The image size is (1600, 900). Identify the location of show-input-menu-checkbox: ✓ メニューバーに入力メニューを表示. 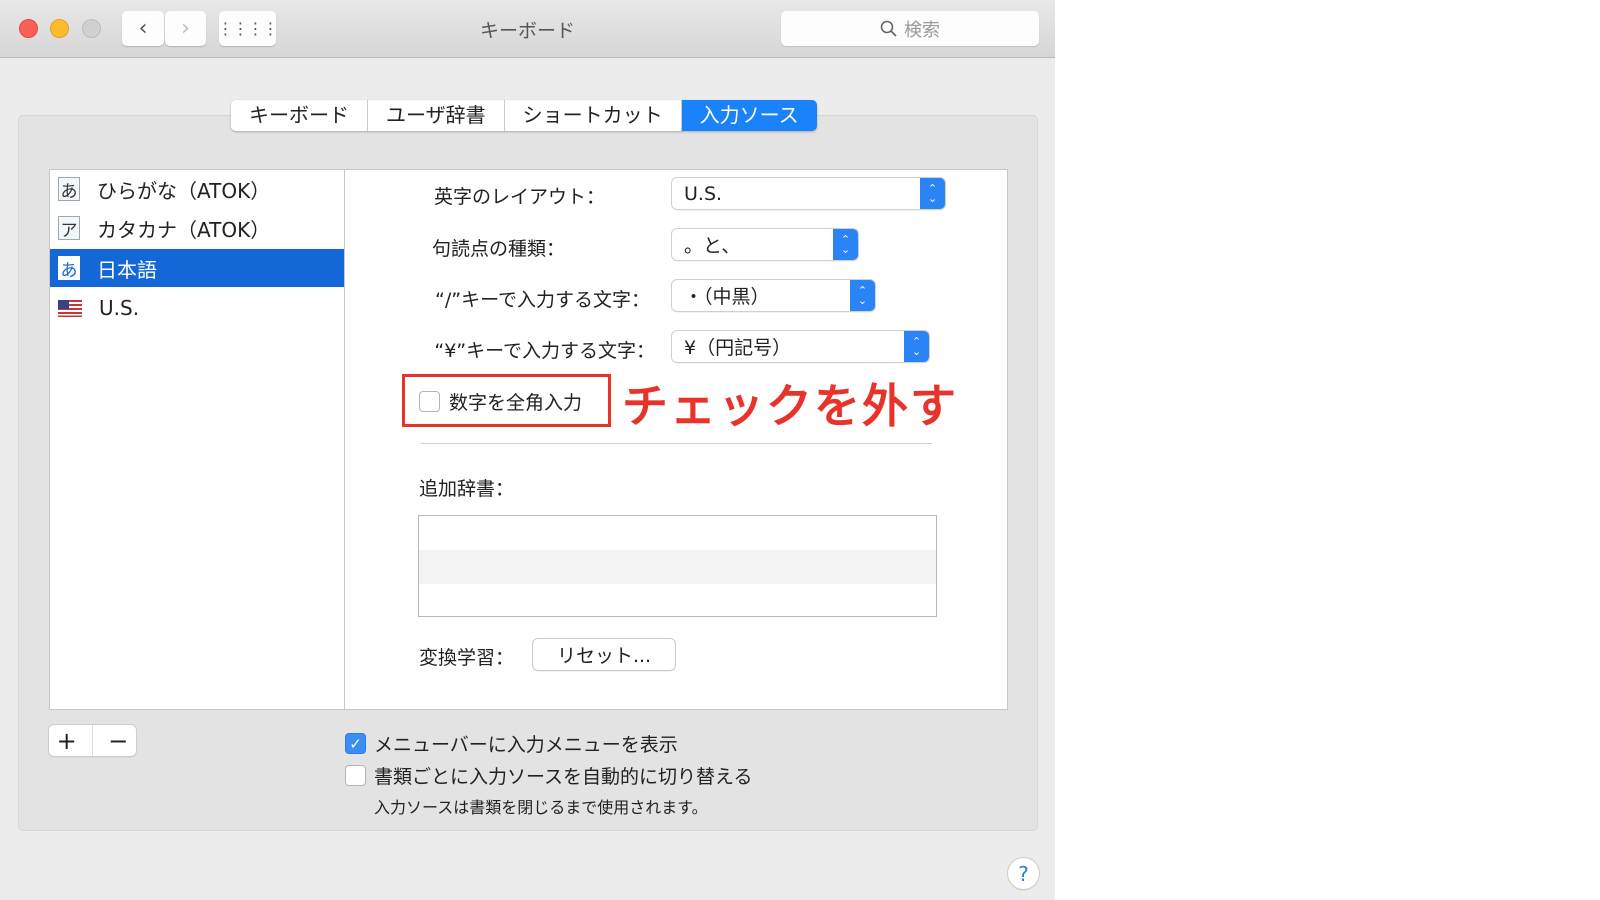
(511, 743).